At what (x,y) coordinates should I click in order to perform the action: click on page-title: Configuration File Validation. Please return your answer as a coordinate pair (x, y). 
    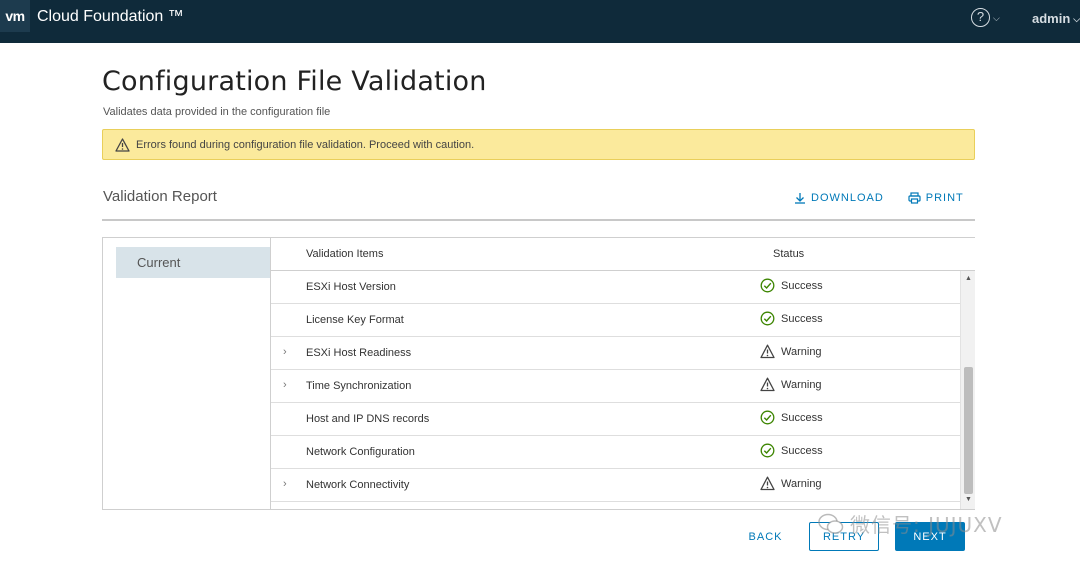
    Looking at the image, I should click on (294, 81).